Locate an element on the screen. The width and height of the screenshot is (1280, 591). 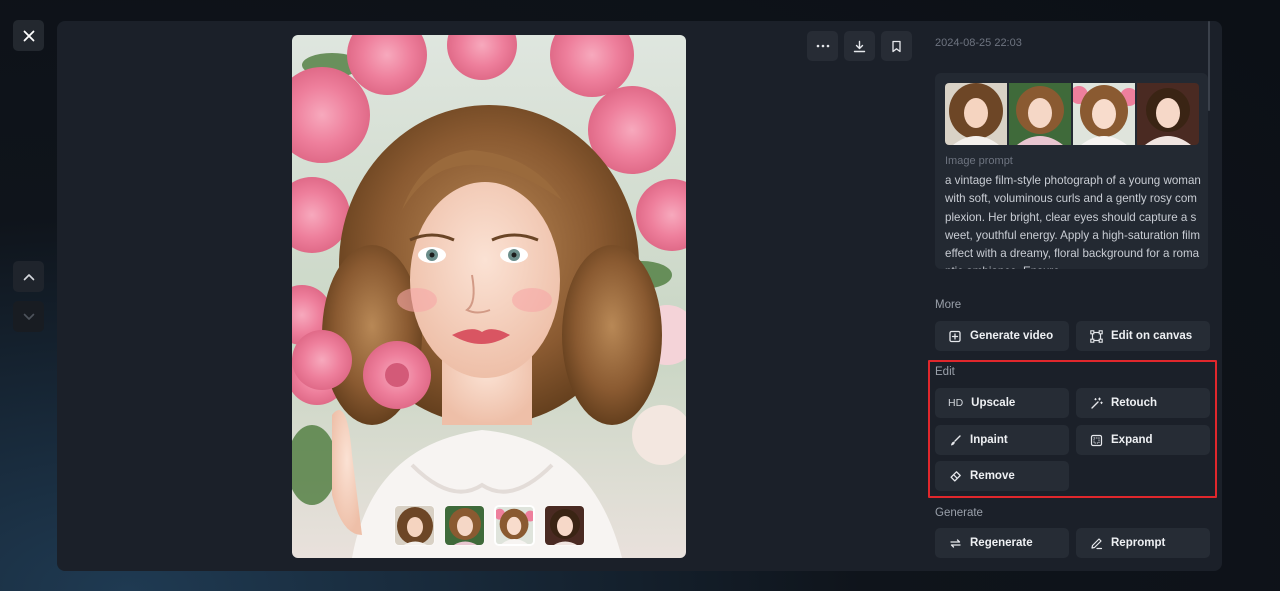
hd-icon: HD is located at coordinates (956, 403).